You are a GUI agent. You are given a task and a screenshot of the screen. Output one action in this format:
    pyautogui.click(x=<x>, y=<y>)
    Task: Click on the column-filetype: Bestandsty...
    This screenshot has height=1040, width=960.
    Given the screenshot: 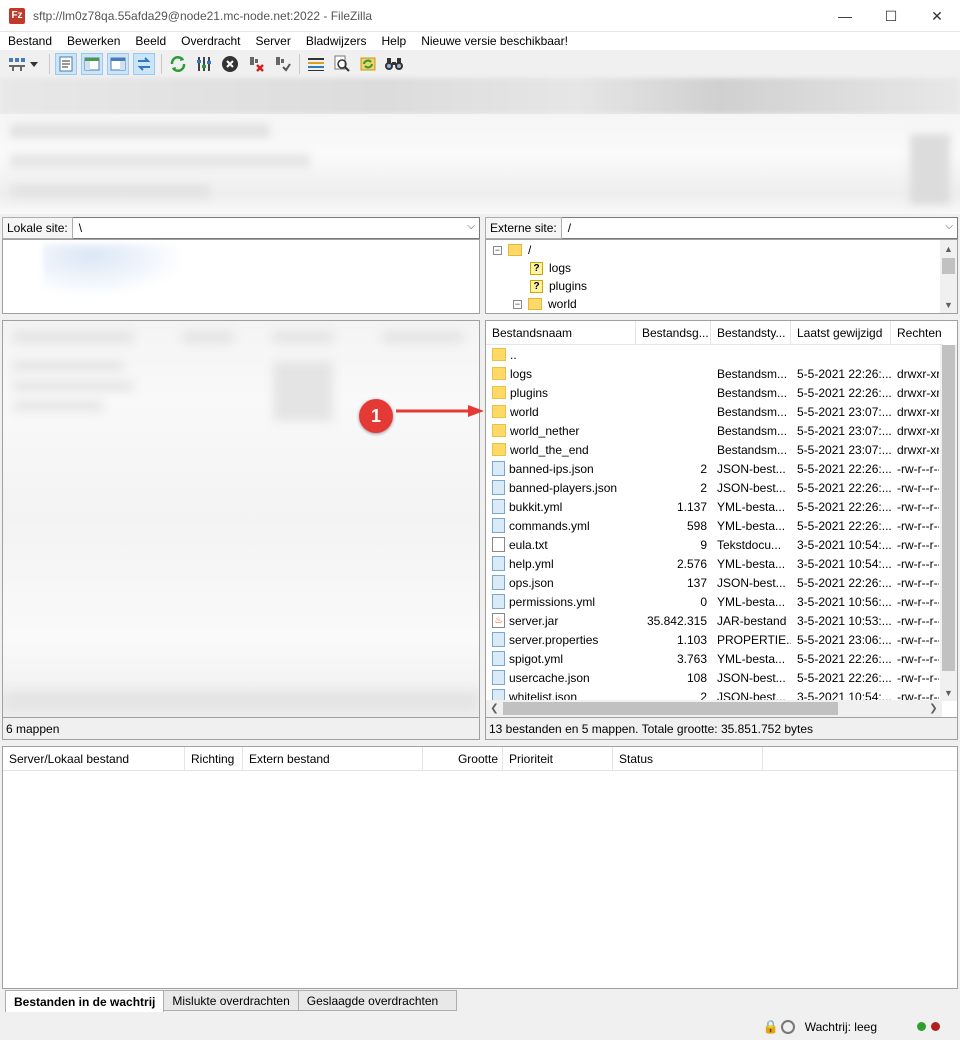 What is the action you would take?
    pyautogui.click(x=751, y=333)
    